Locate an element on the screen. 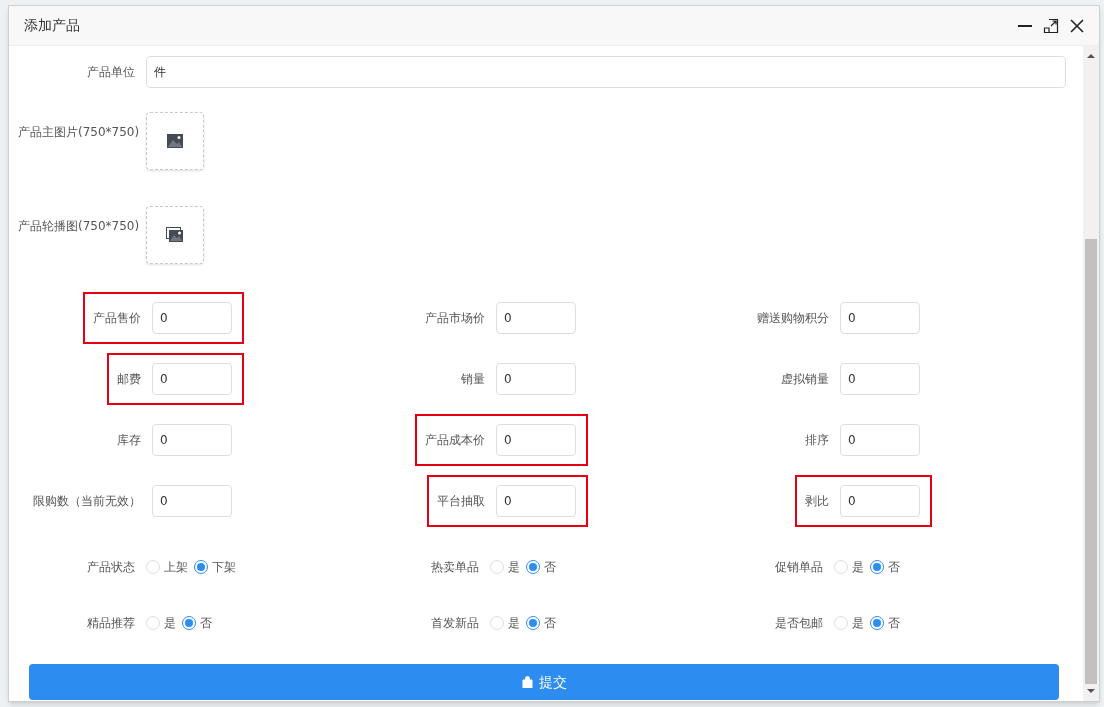  maximize-icon is located at coordinates (1051, 25).